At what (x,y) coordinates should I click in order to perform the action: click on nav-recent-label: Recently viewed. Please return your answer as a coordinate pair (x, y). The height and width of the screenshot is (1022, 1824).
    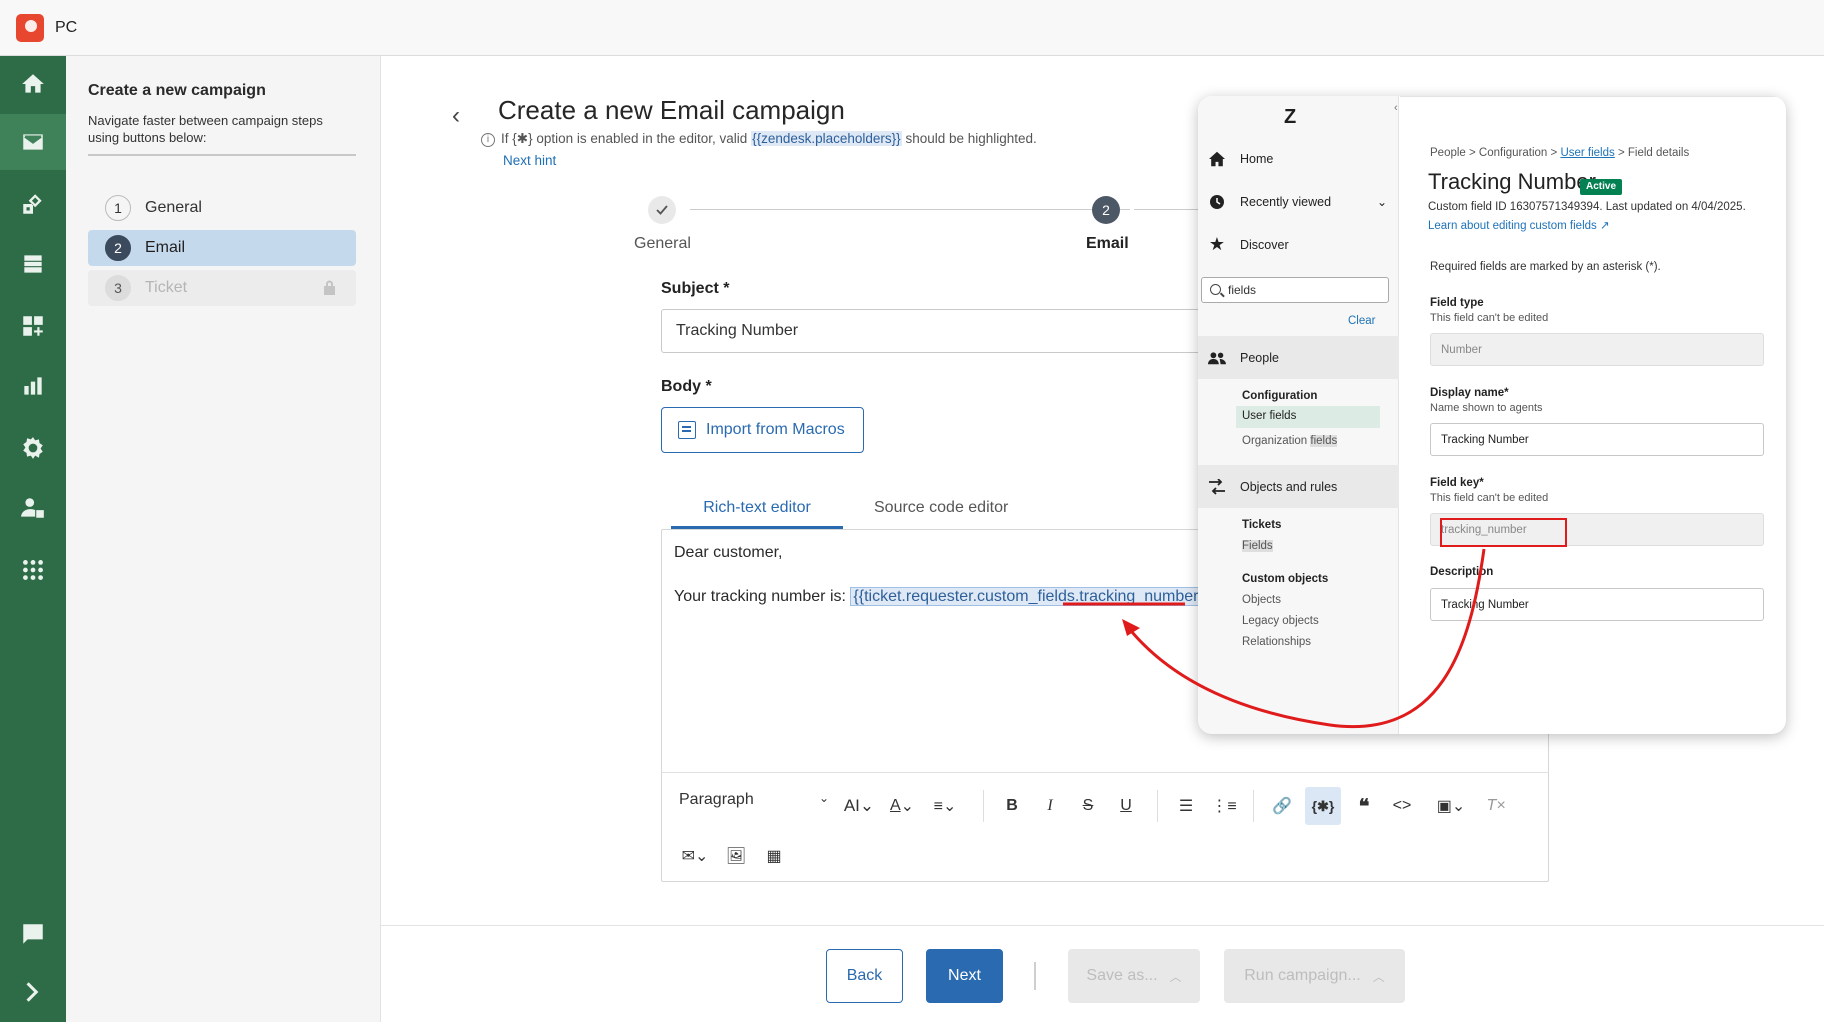
    Looking at the image, I should click on (1286, 201).